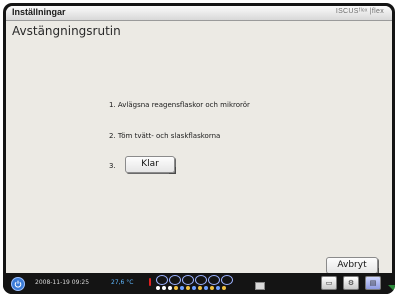 This screenshot has height=297, width=398. What do you see at coordinates (18, 284) in the screenshot?
I see `power-icon` at bounding box center [18, 284].